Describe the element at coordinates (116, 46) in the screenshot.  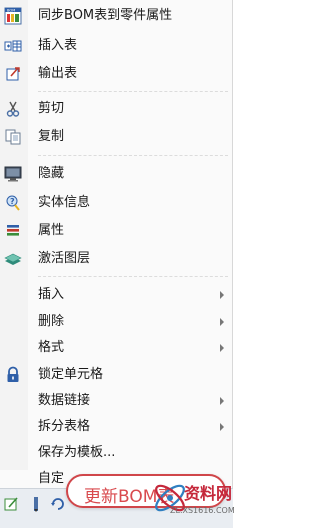
I see `menu-item-insert-table: 插入表` at that location.